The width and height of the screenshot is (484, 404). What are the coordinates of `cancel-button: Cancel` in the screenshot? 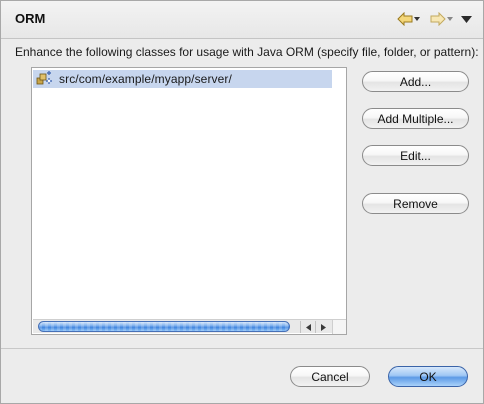 It's located at (330, 376).